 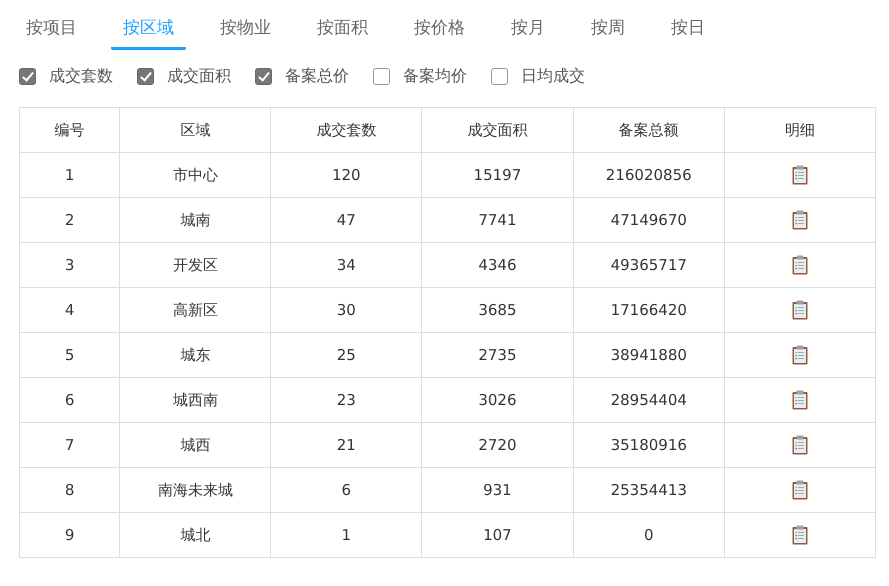 I want to click on tab: 按面积, so click(x=342, y=30).